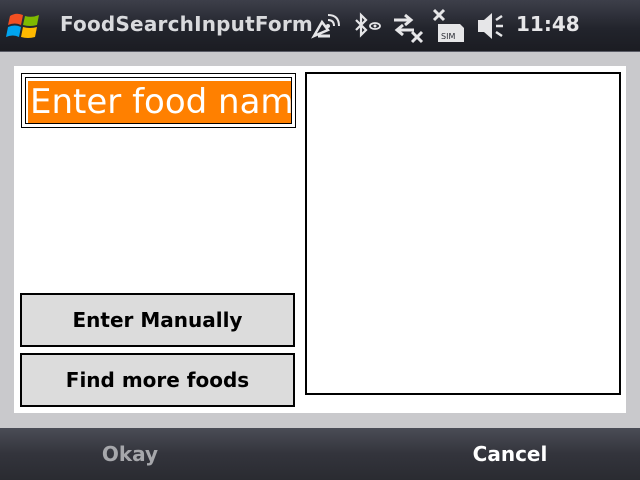 The height and width of the screenshot is (480, 640). What do you see at coordinates (130, 454) in the screenshot?
I see `okay-softkey: Okay` at bounding box center [130, 454].